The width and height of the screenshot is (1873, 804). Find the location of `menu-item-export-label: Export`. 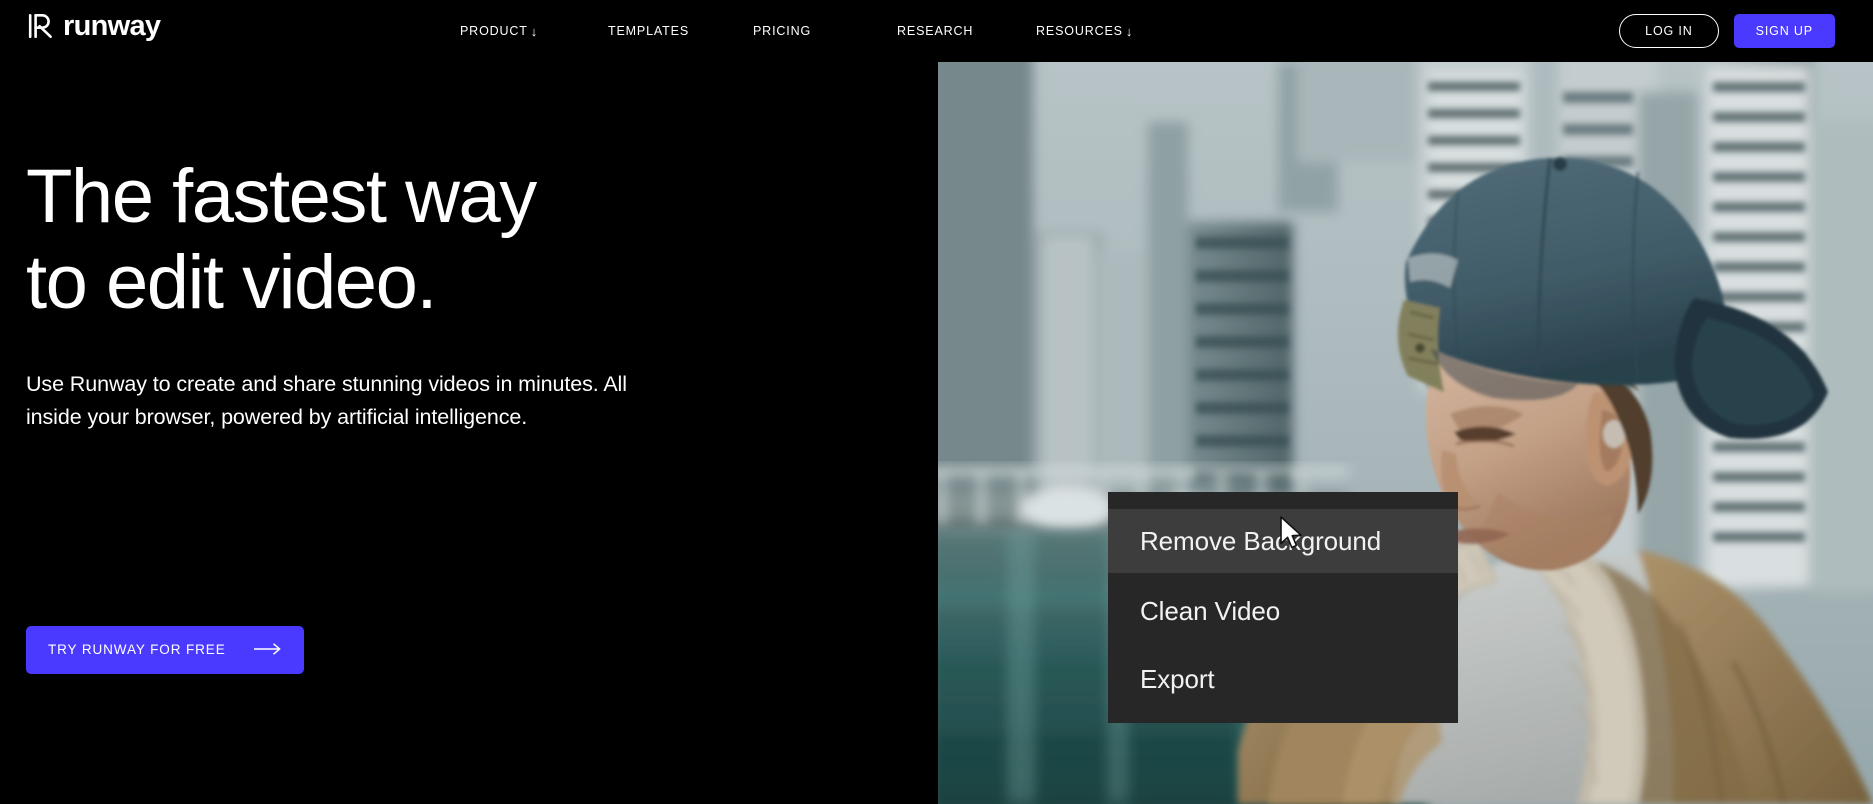

menu-item-export-label: Export is located at coordinates (1177, 679).